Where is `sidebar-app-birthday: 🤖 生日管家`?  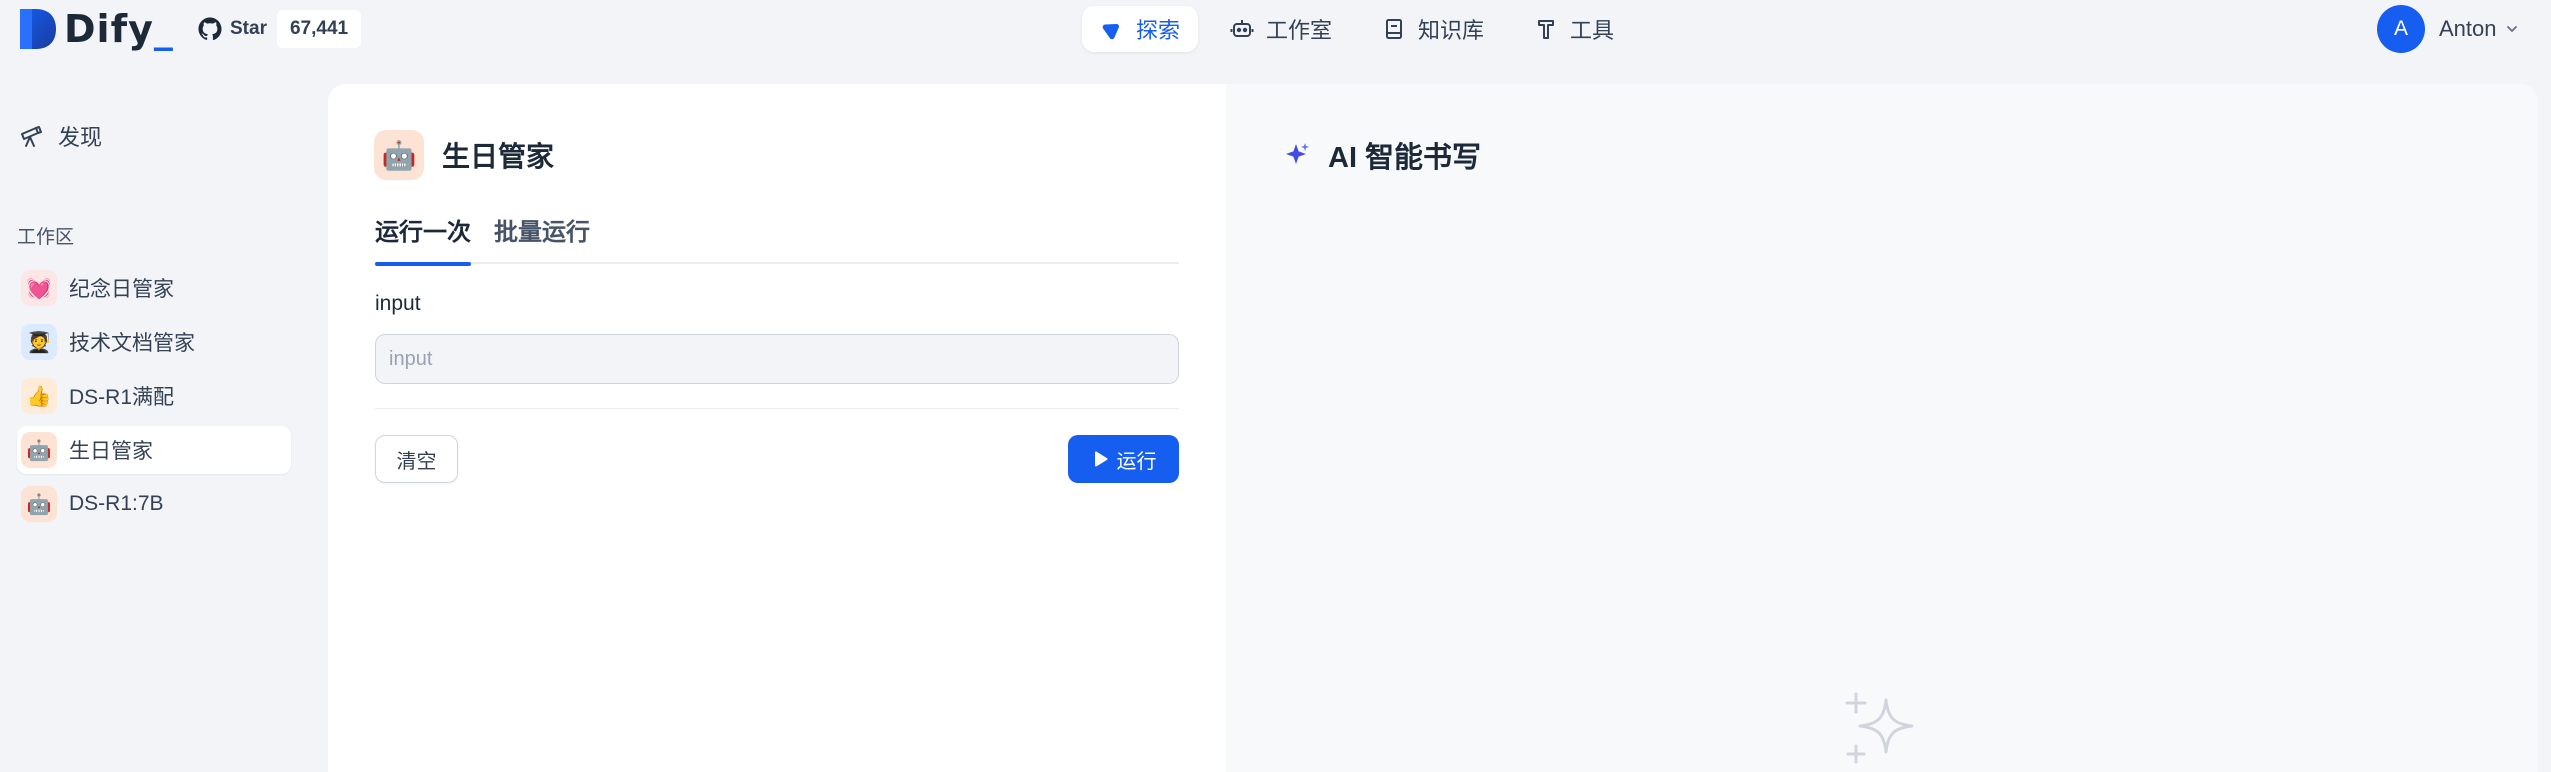 sidebar-app-birthday: 🤖 生日管家 is located at coordinates (154, 450).